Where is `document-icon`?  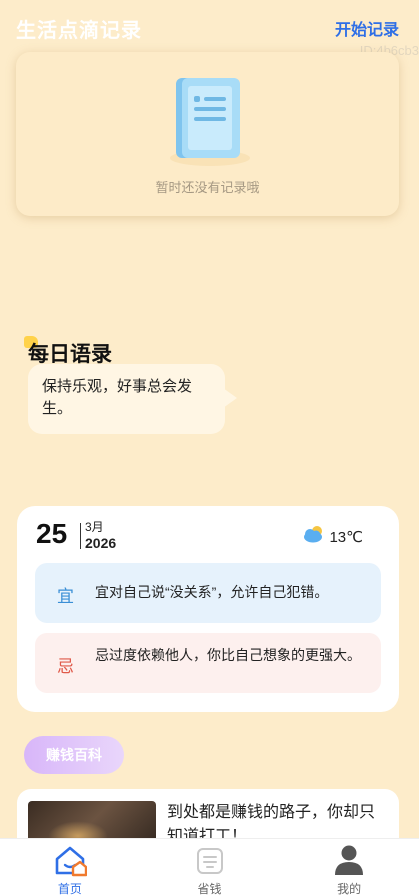 document-icon is located at coordinates (210, 122).